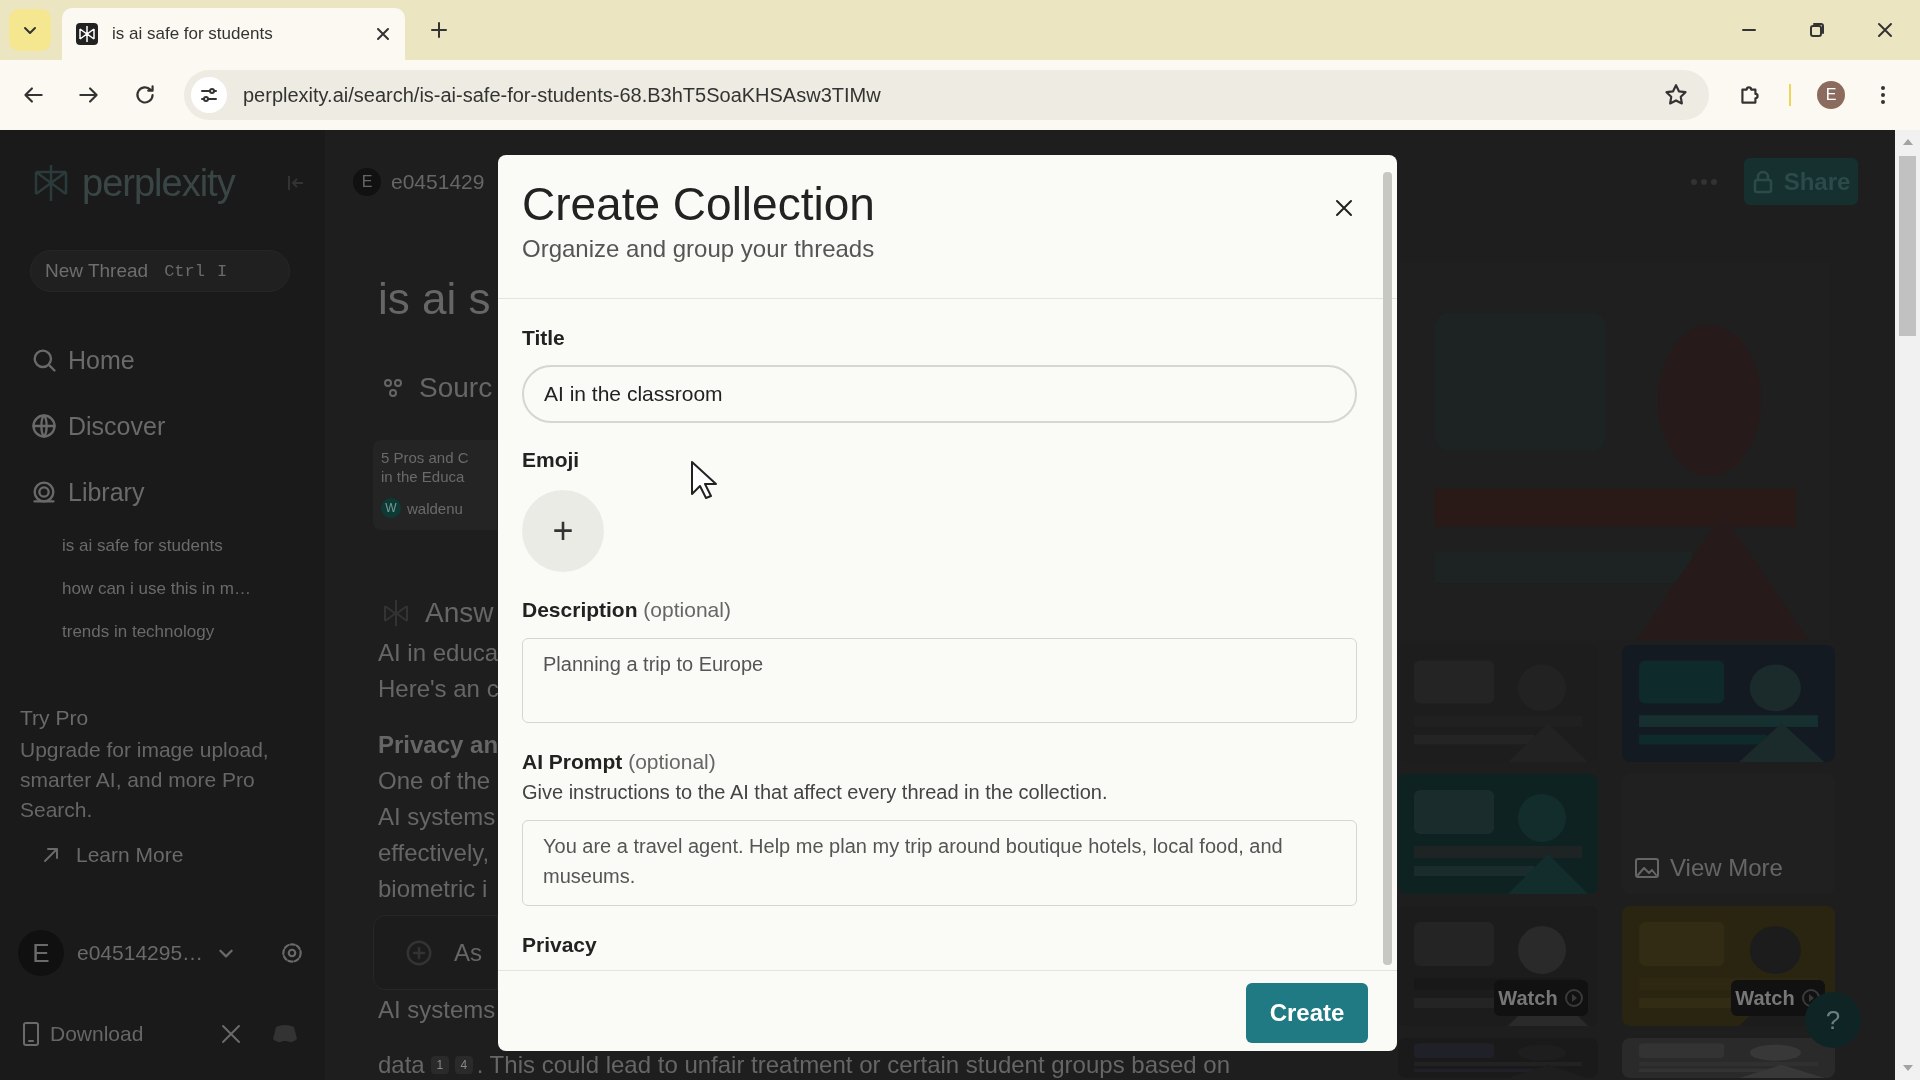 This screenshot has height=1080, width=1920. What do you see at coordinates (438, 745) in the screenshot?
I see `answer-subheading: Privacy an` at bounding box center [438, 745].